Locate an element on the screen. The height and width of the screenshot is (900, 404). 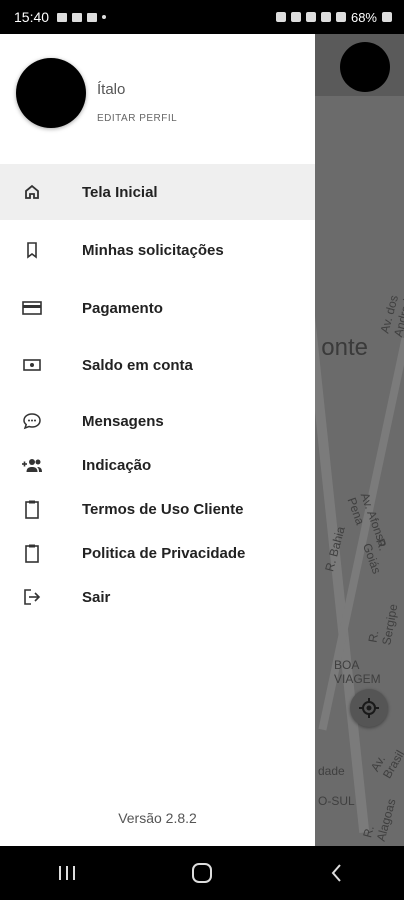
map-area-label: BOA VIAGEM is located at coordinates (357, 672).